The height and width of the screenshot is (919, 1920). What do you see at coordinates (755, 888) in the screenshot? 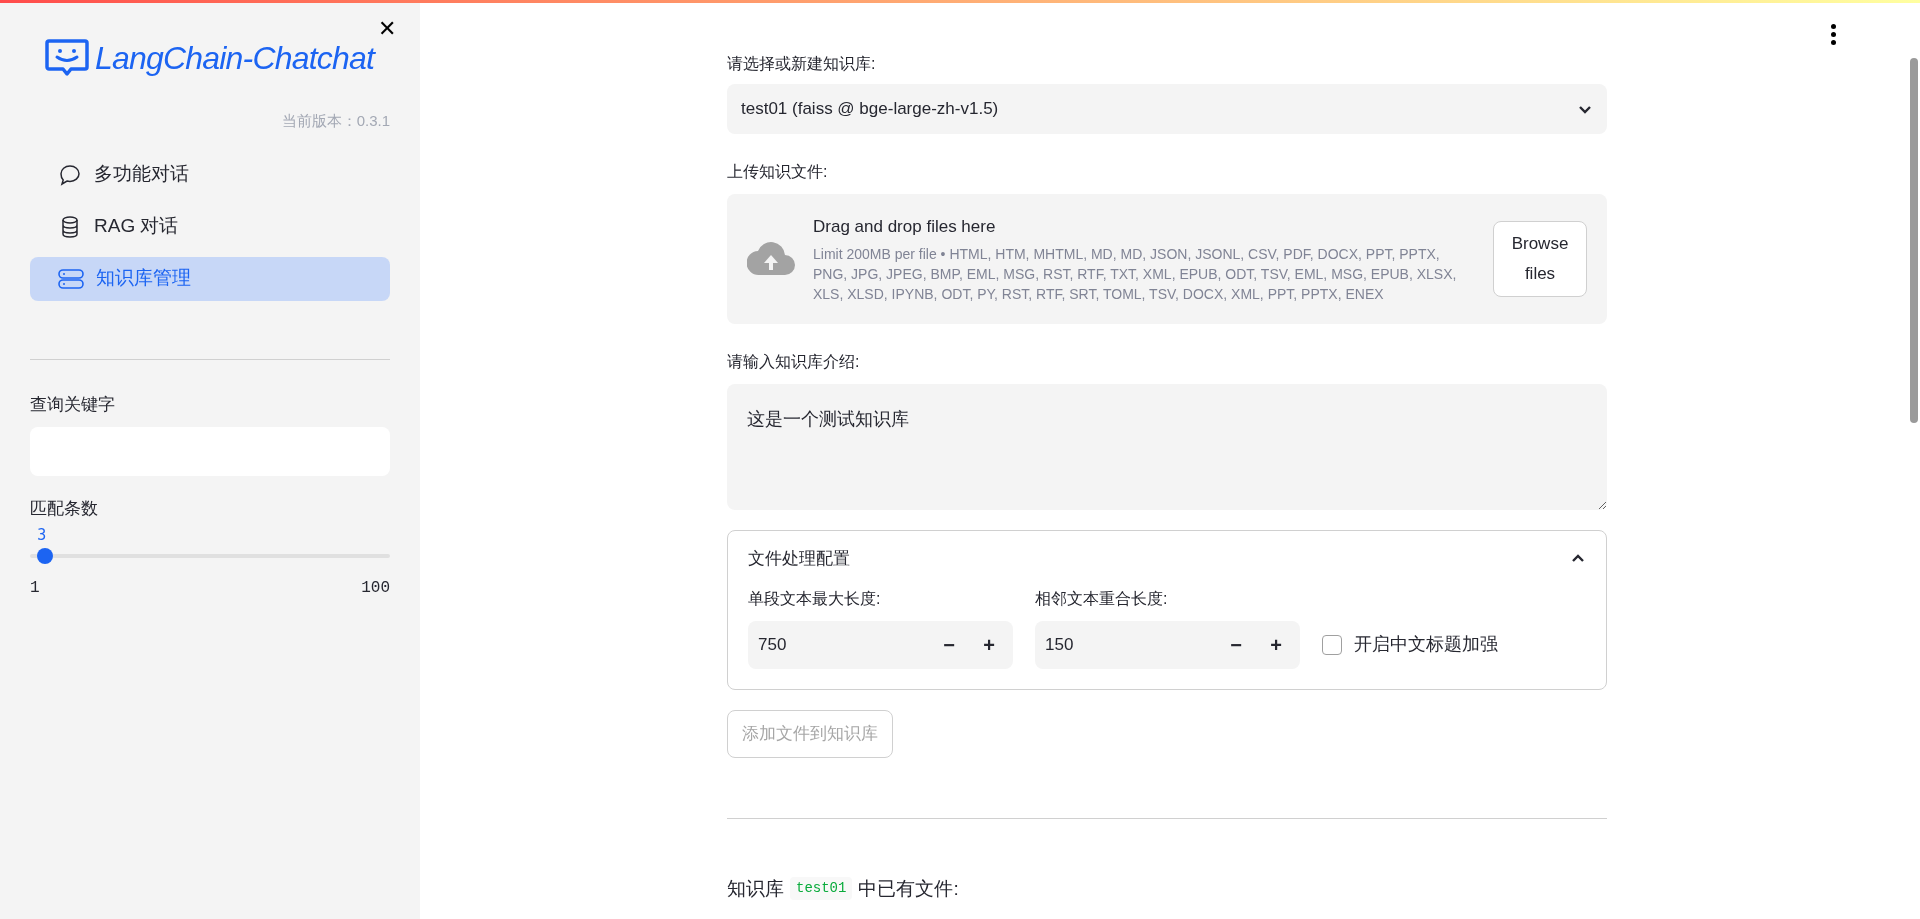
I see `heading-text: 知识库` at bounding box center [755, 888].